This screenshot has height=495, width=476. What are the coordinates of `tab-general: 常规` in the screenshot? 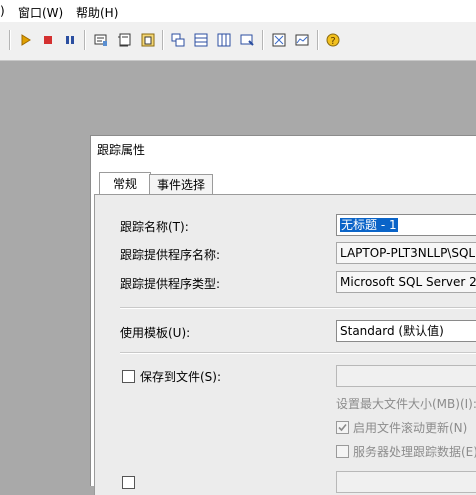 It's located at (125, 183).